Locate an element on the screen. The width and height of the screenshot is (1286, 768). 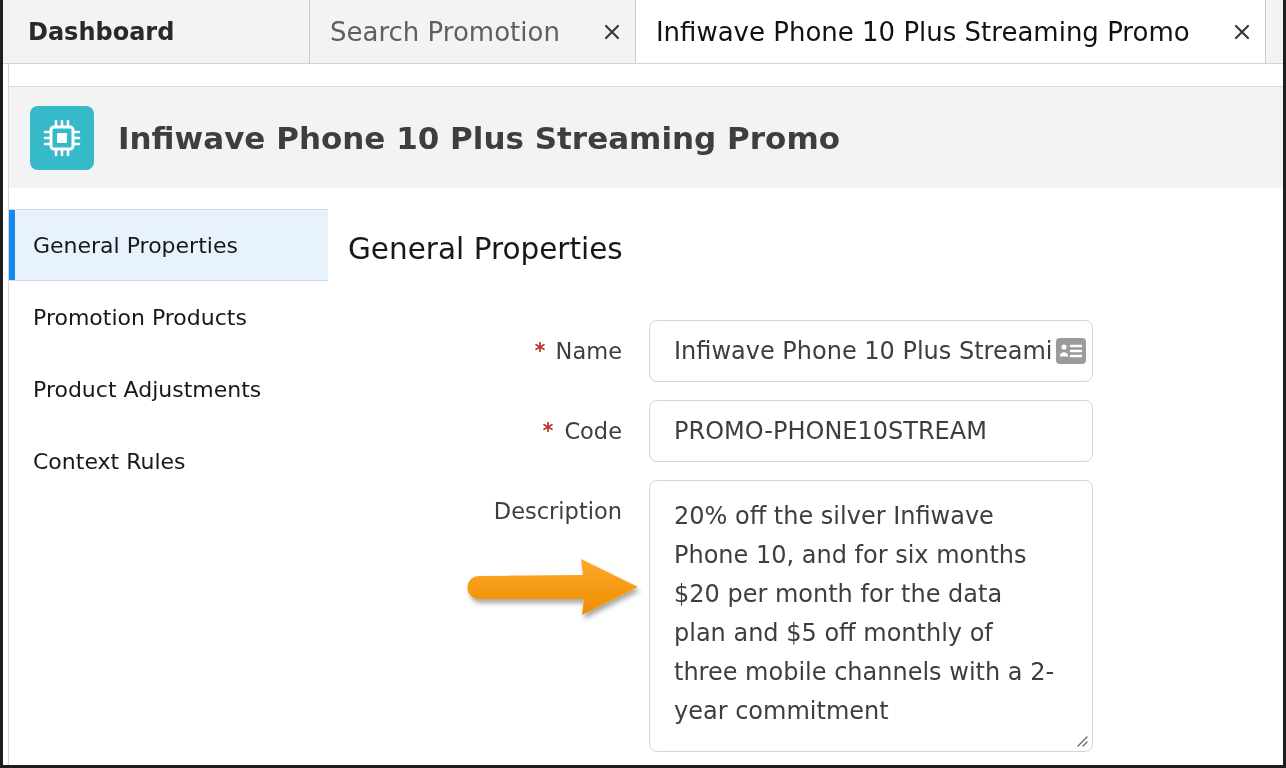
input-field: PROMO-PHONE10STREAM is located at coordinates (871, 431).